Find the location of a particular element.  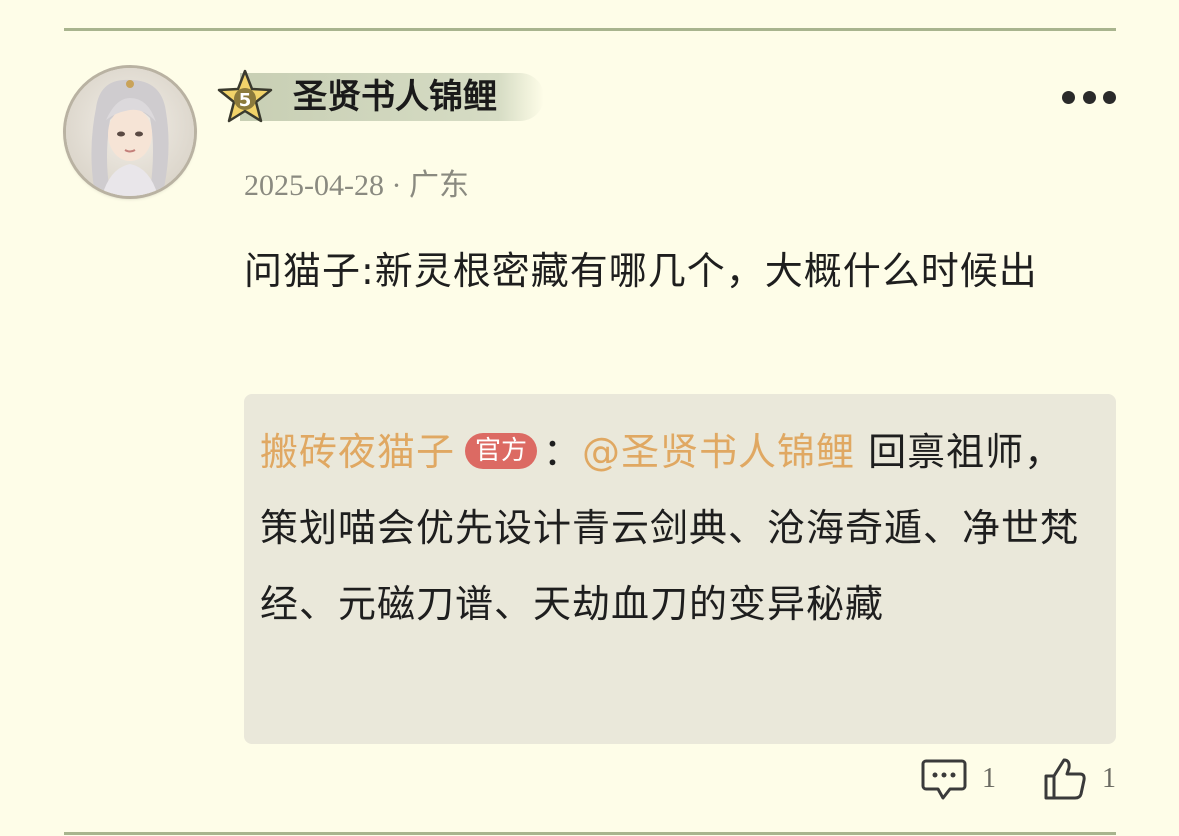

bottom-divider is located at coordinates (590, 833).